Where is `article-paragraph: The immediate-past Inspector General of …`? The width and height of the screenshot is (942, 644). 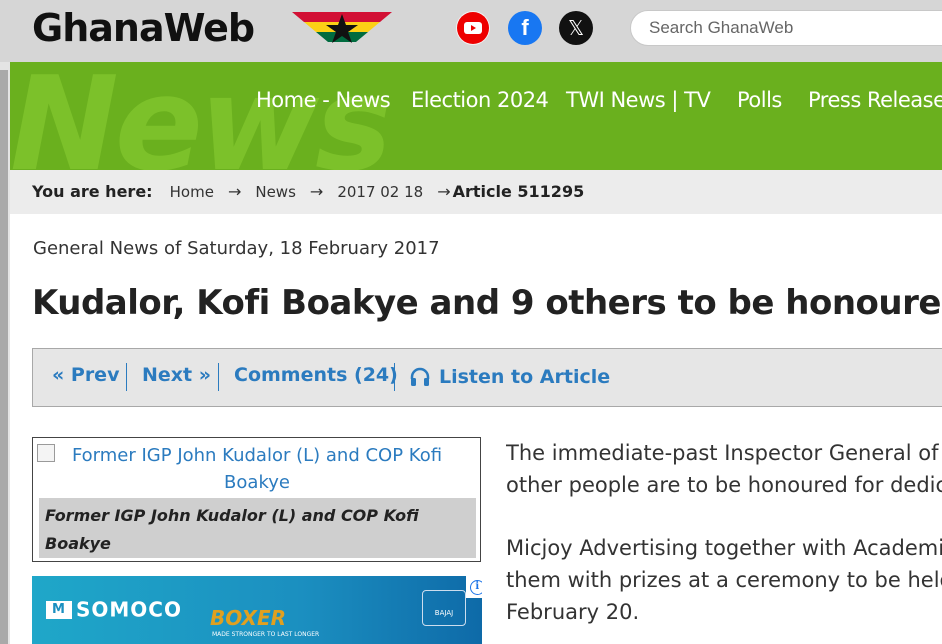 article-paragraph: The immediate-past Inspector General of … is located at coordinates (724, 469).